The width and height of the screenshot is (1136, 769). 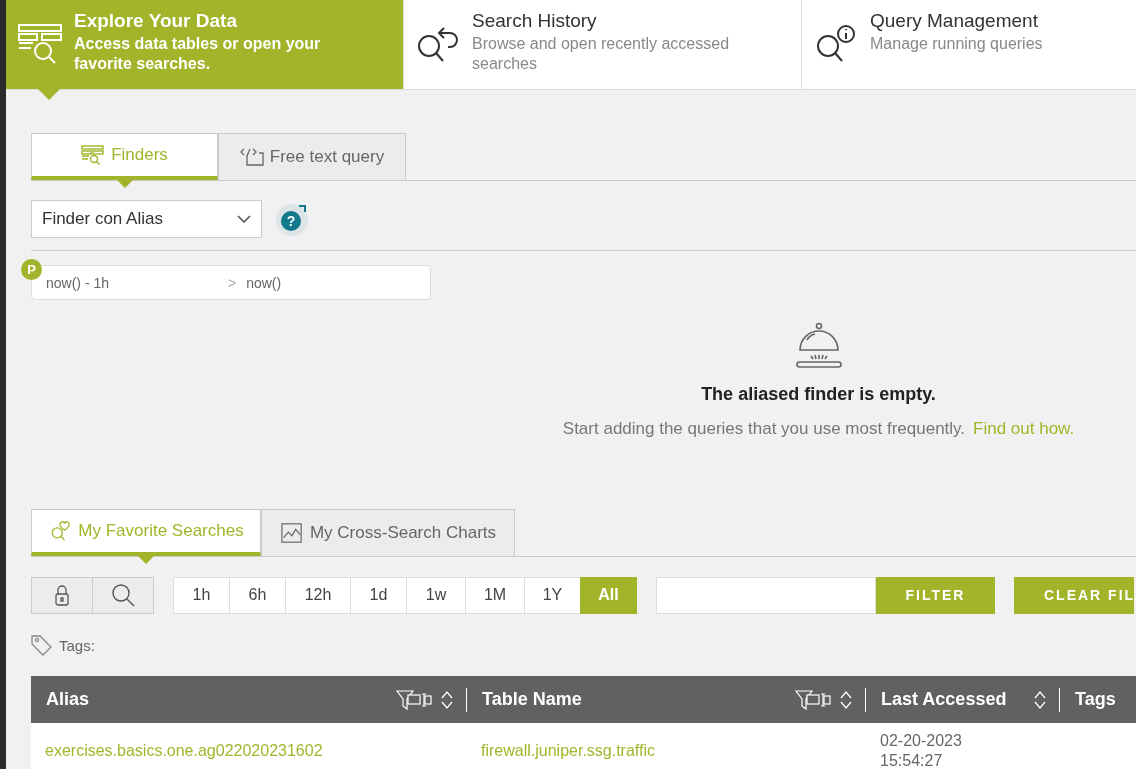 I want to click on empty-state-title: The aliased finder is empty., so click(x=818, y=394).